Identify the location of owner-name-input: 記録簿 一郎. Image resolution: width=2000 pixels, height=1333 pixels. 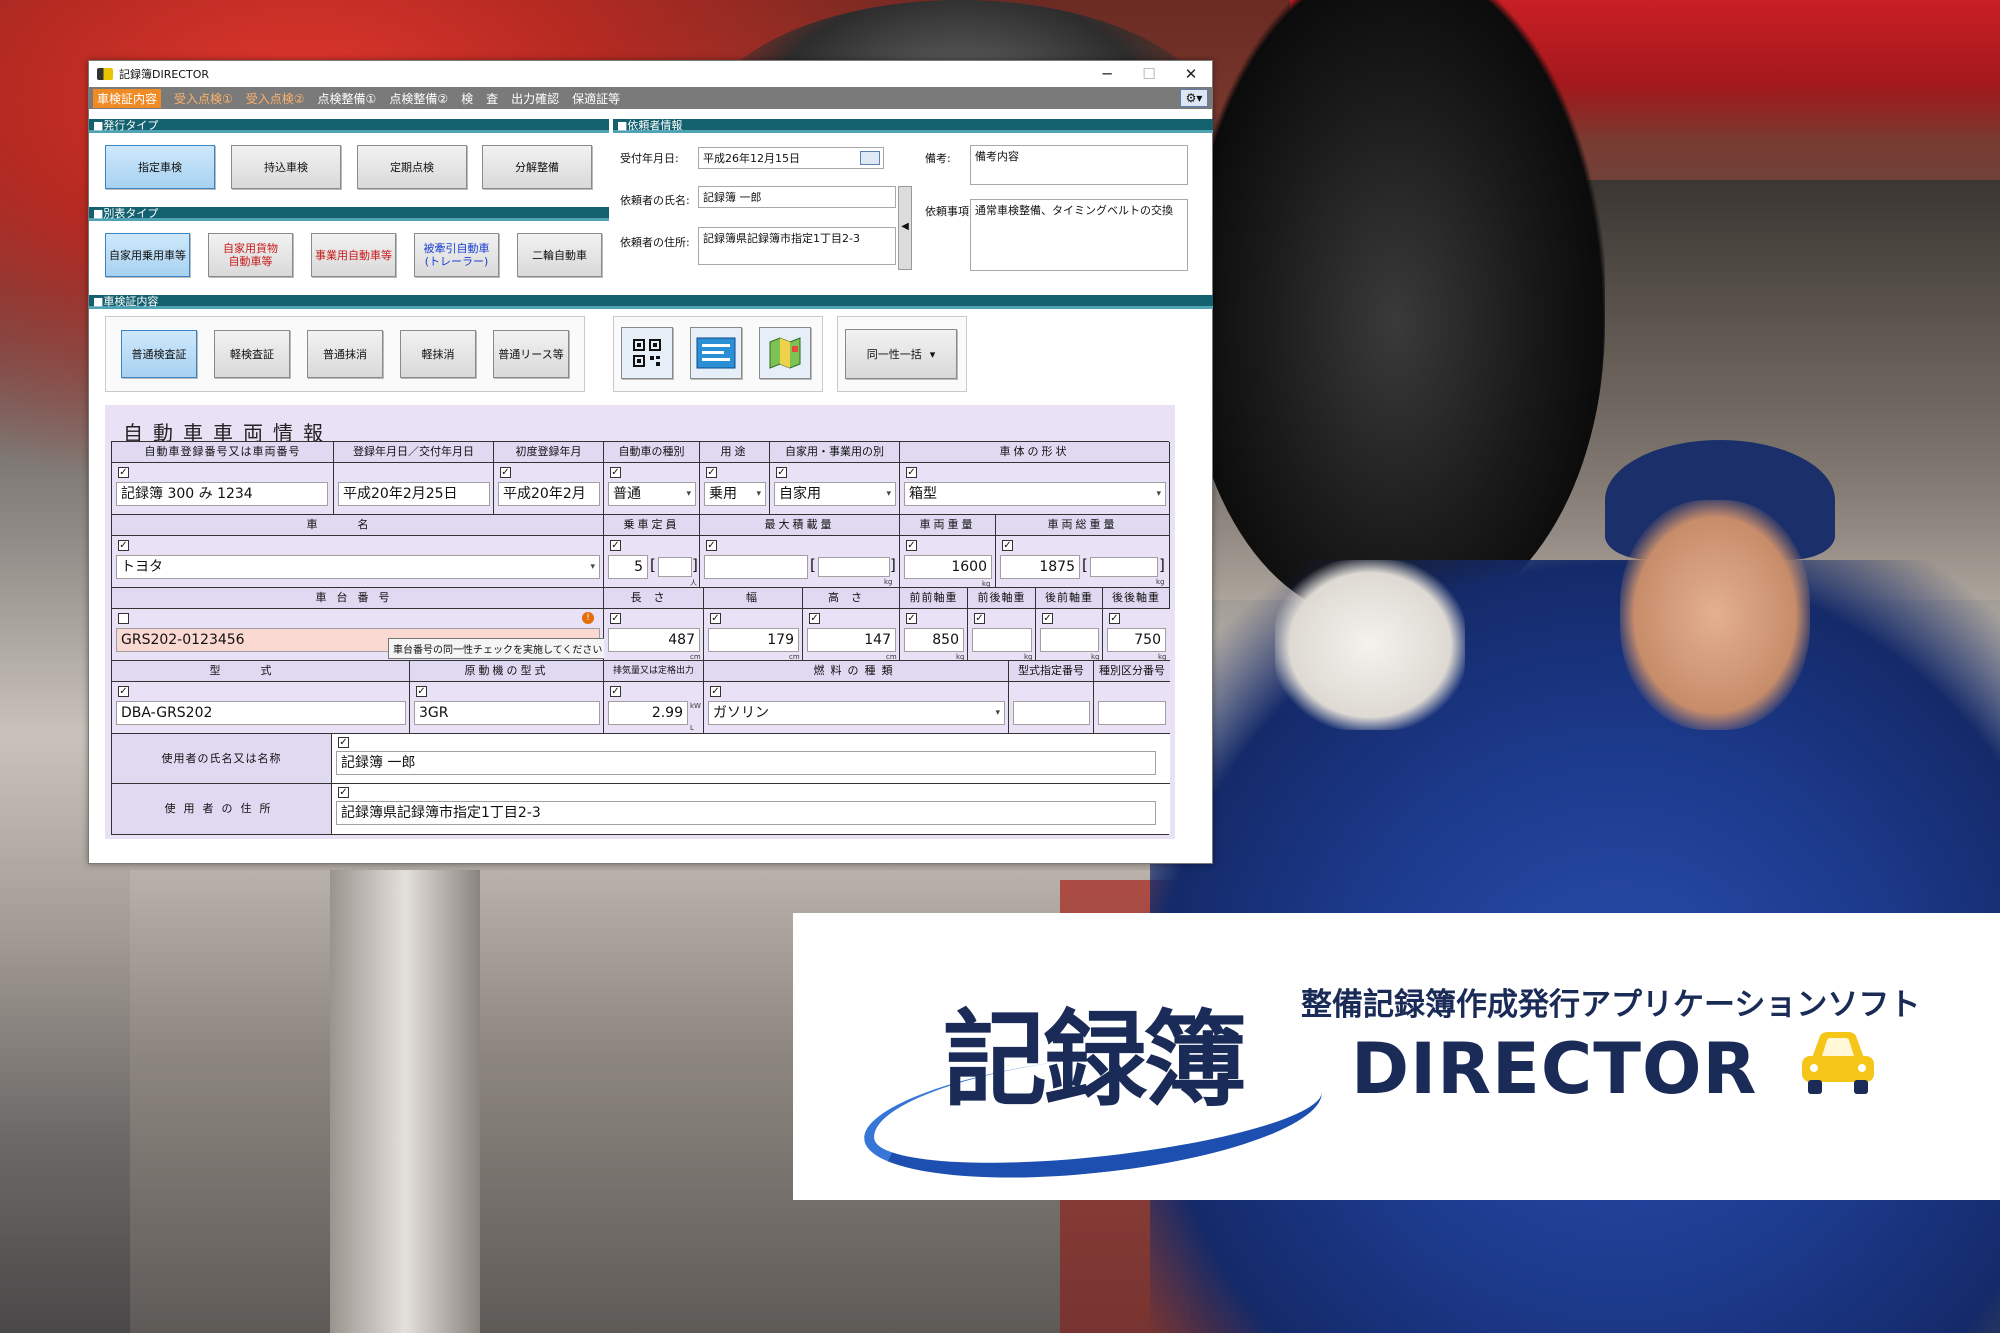
(746, 763).